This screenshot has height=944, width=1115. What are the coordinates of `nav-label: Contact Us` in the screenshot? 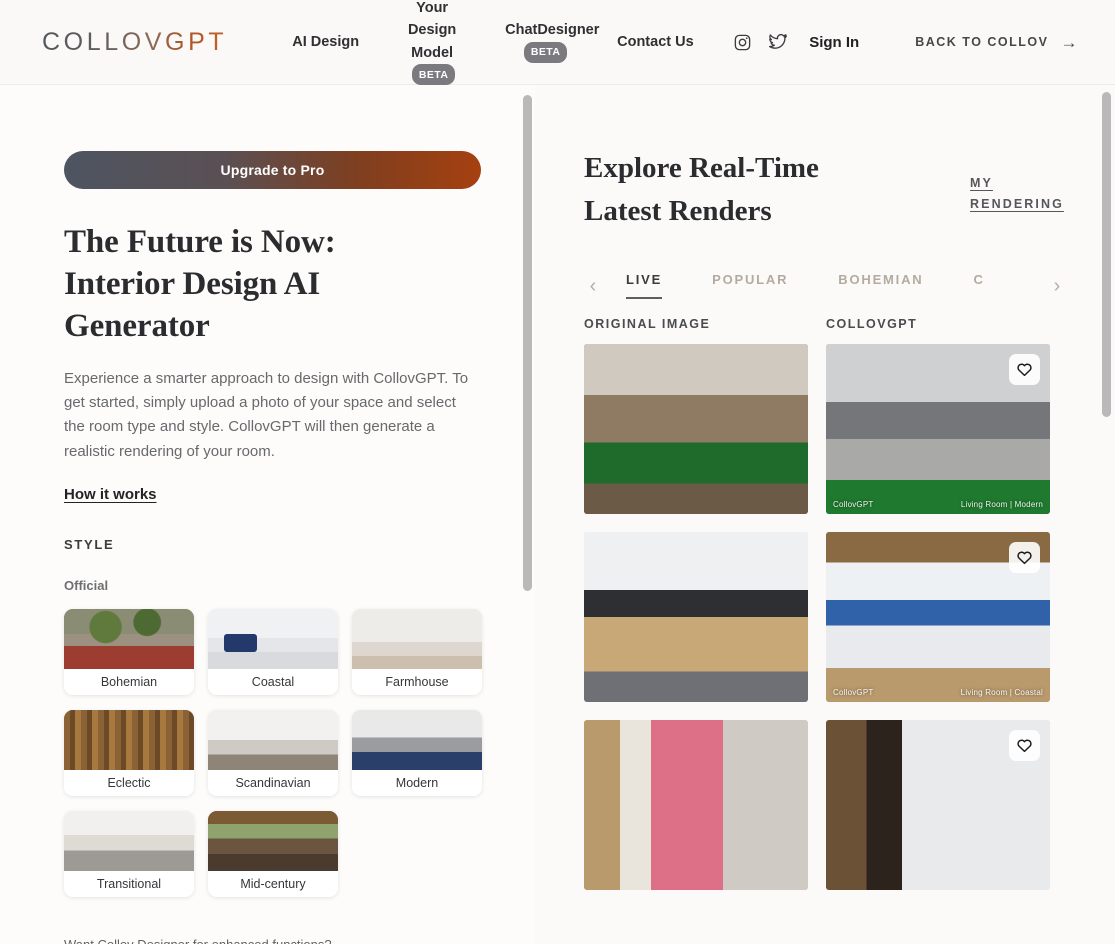 It's located at (655, 41).